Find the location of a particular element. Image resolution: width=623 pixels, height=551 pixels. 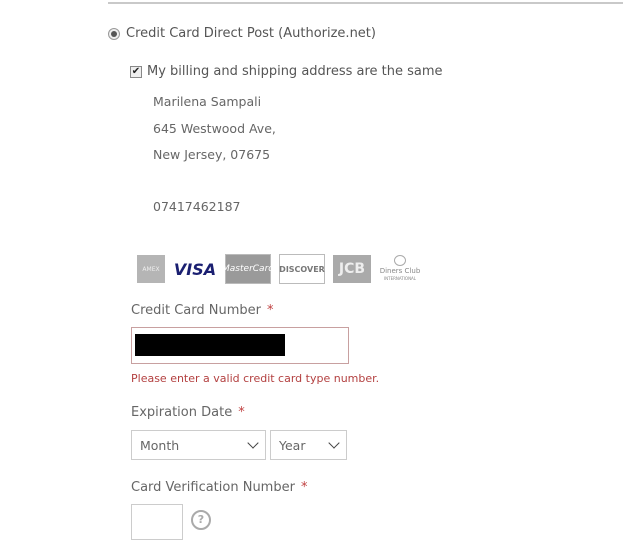

section-divider is located at coordinates (365, 3).